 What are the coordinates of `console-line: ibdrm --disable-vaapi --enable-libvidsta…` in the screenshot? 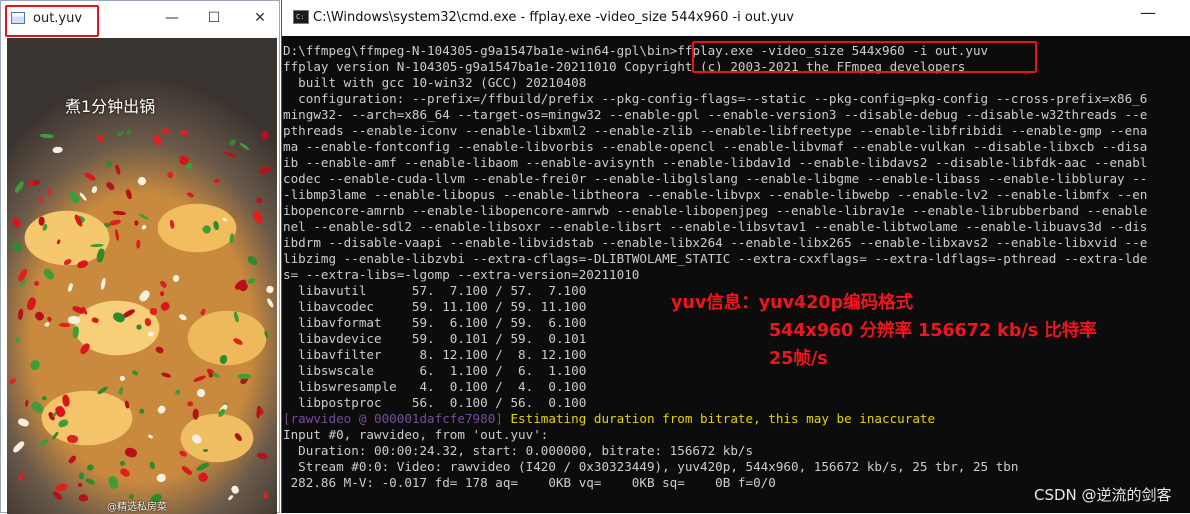 It's located at (715, 242).